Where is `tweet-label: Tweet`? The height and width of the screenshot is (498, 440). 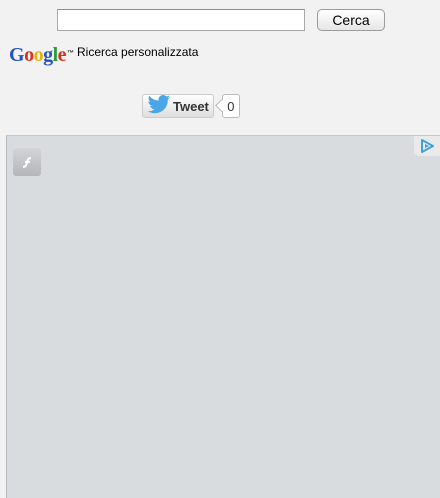
tweet-label: Tweet is located at coordinates (191, 106).